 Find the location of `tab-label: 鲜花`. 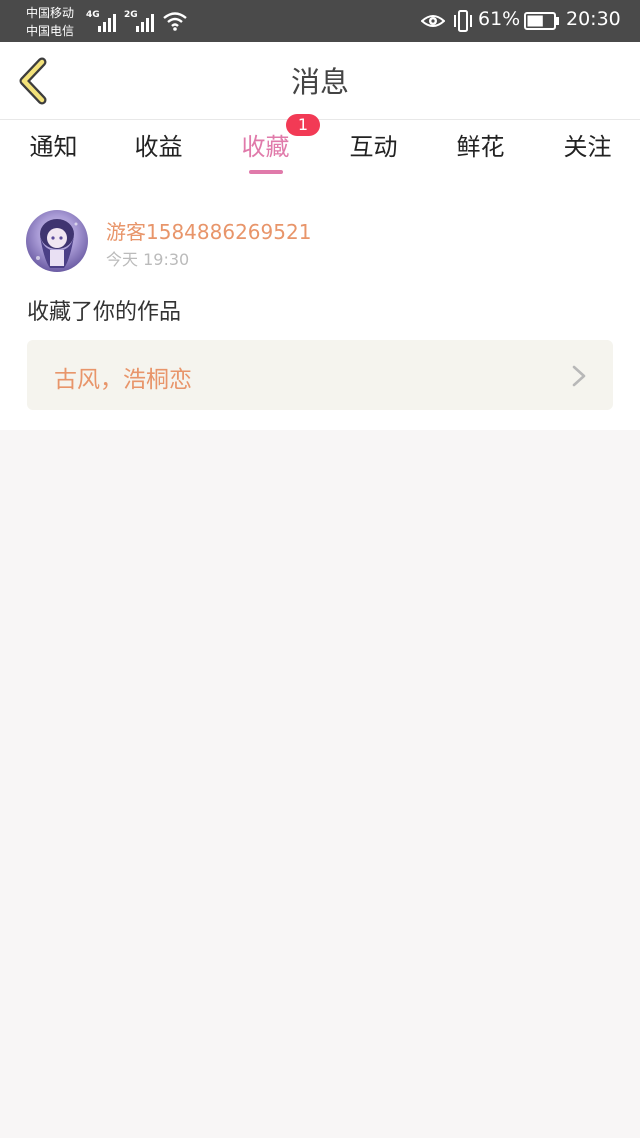

tab-label: 鲜花 is located at coordinates (480, 147).